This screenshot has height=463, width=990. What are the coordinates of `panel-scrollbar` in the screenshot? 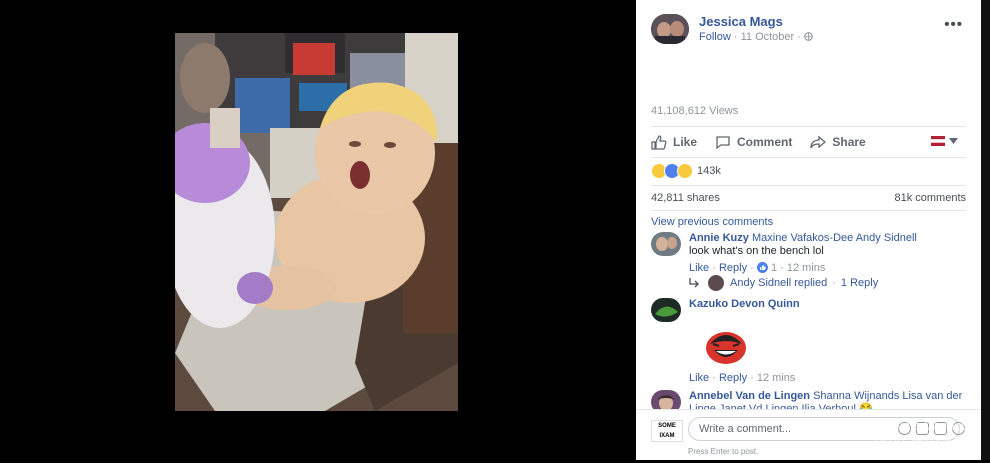 It's located at (985, 230).